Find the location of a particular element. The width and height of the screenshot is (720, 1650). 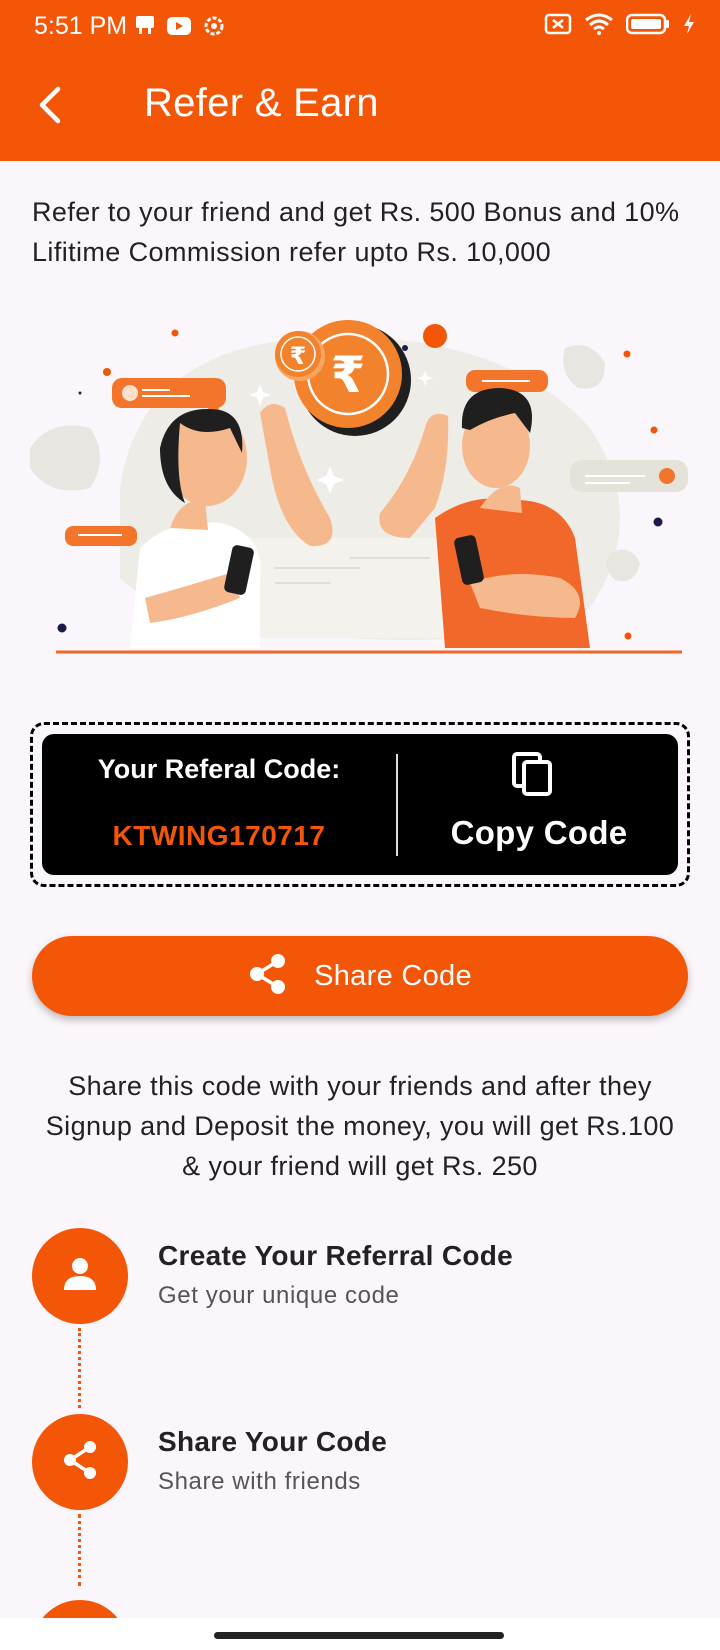

share-code-label: Share Code is located at coordinates (393, 975).